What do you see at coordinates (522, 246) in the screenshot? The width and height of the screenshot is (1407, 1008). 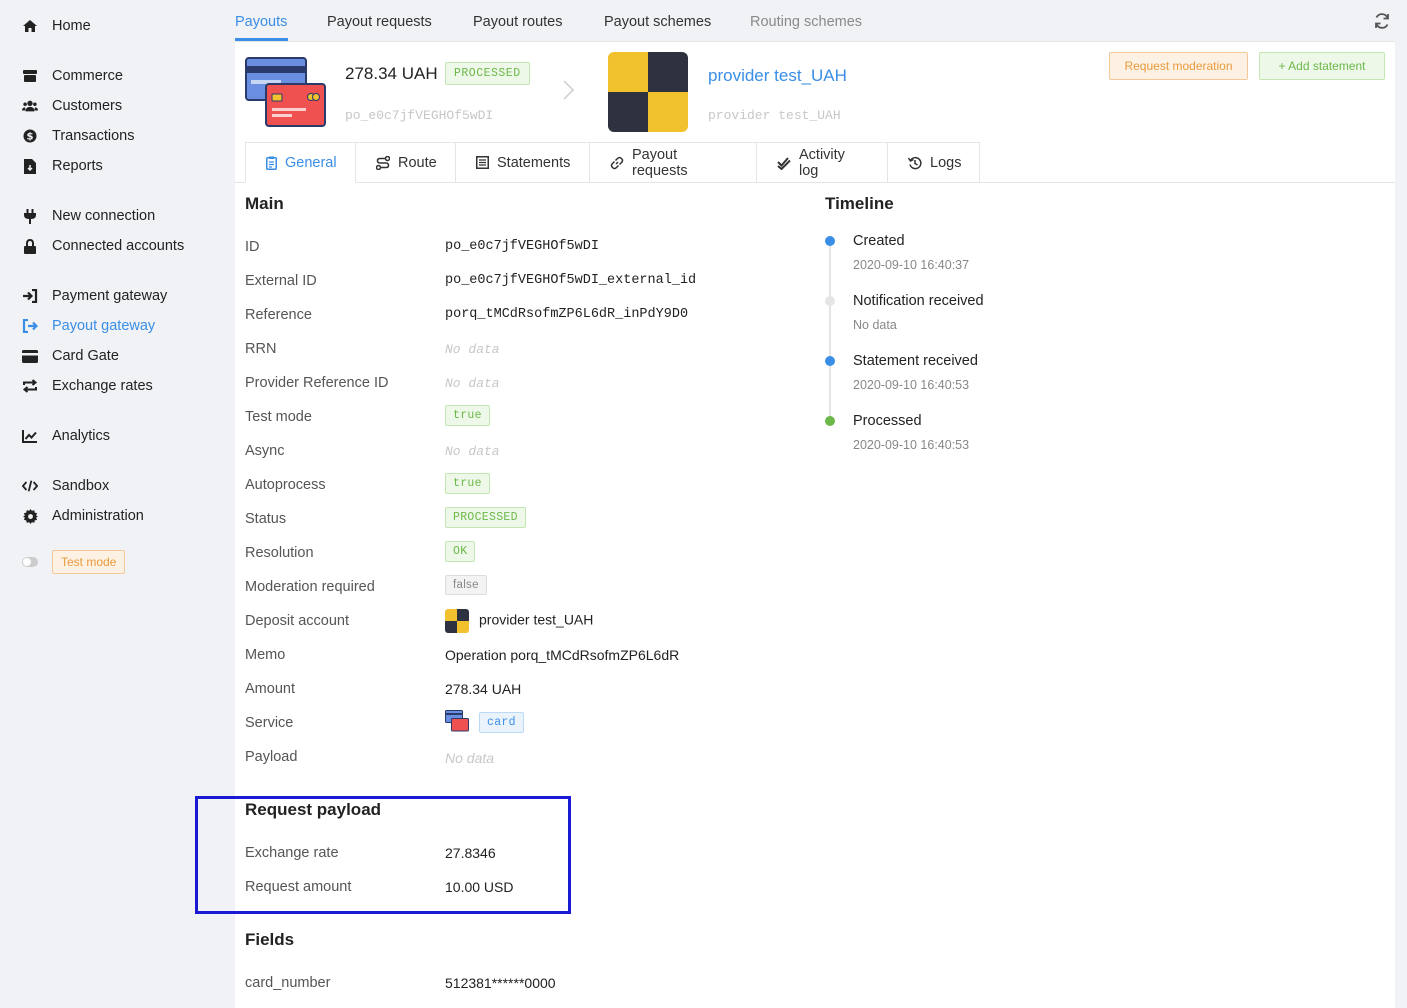 I see `id-value: po_e0c7jfVEGHOf5wDI` at bounding box center [522, 246].